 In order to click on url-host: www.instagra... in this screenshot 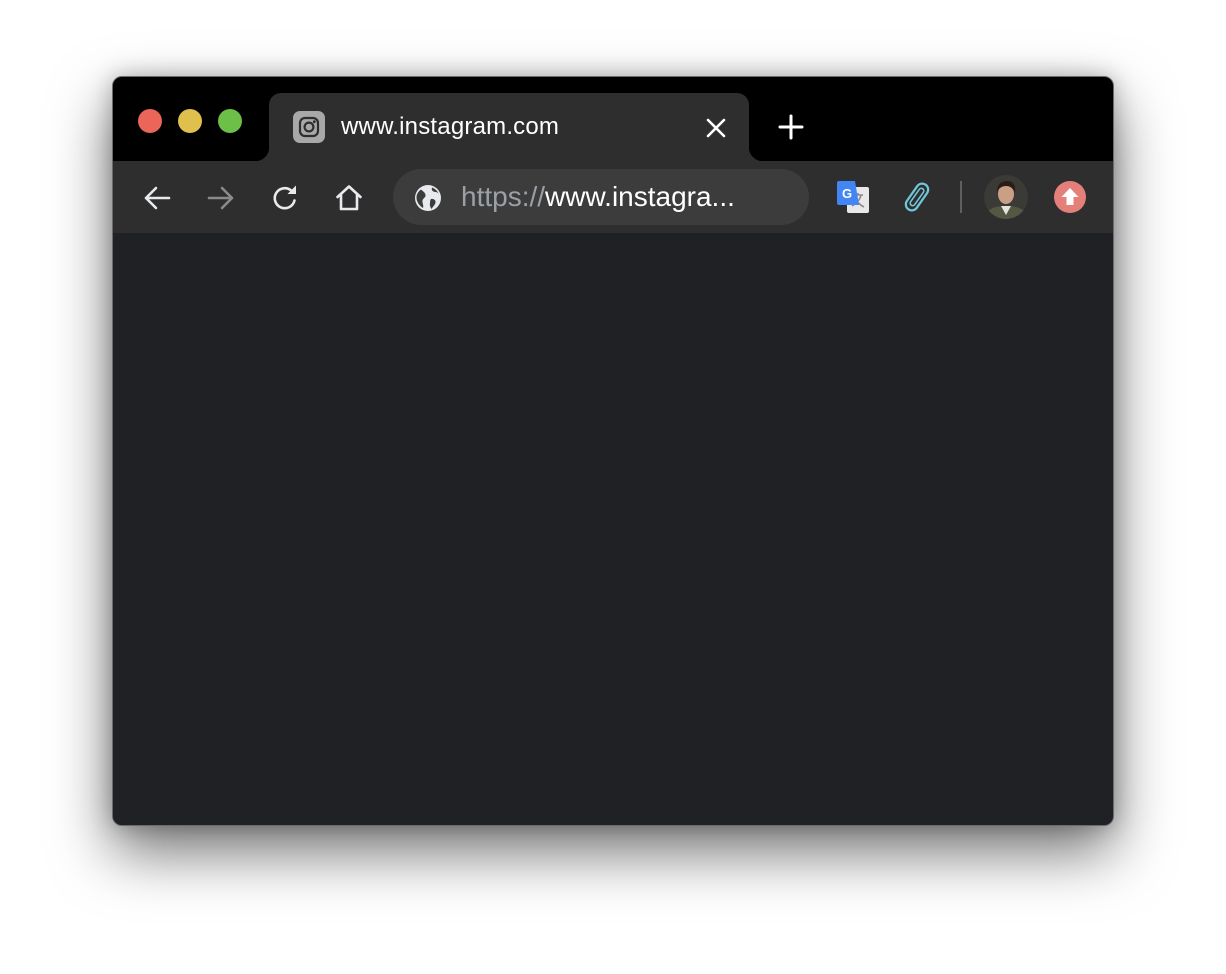, I will do `click(640, 196)`.